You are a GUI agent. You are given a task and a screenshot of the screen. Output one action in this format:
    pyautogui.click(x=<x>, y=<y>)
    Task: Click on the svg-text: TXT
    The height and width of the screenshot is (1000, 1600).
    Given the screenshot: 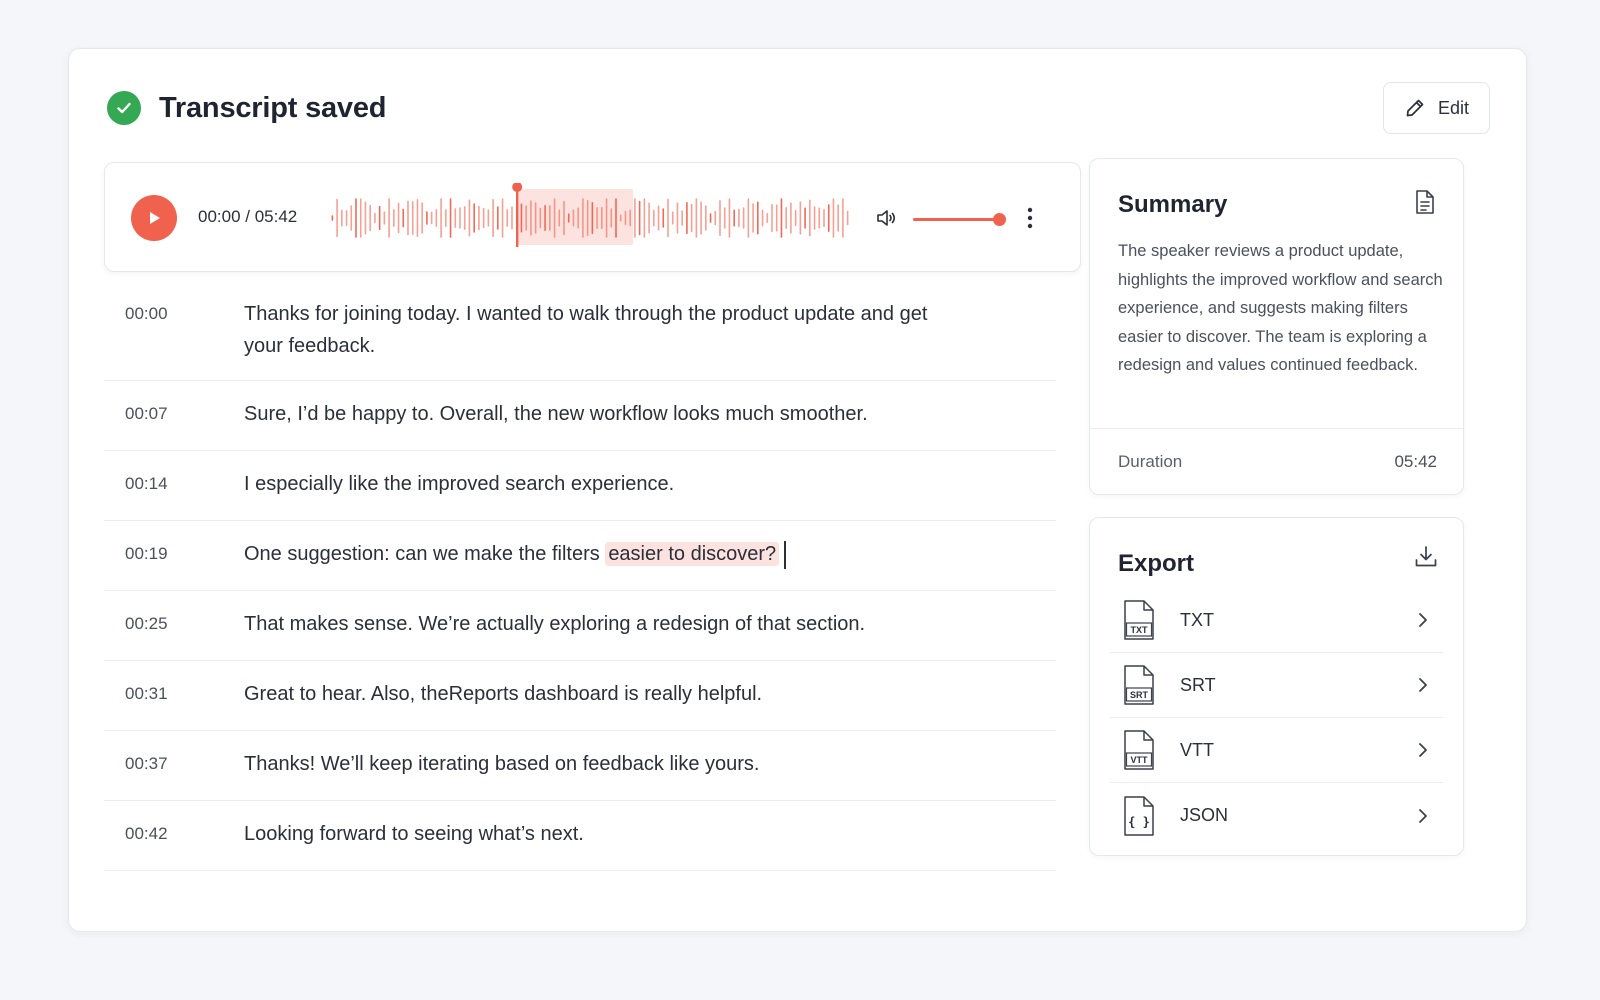 What is the action you would take?
    pyautogui.click(x=1140, y=630)
    